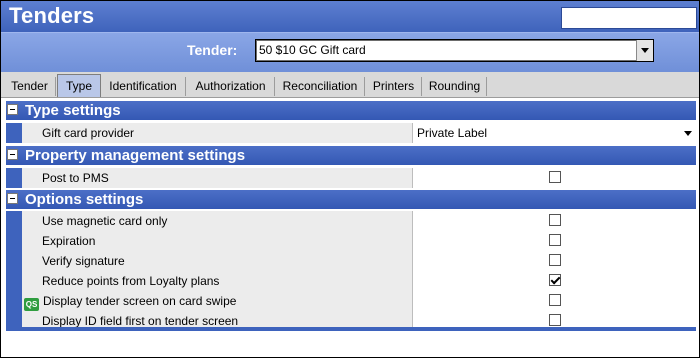  Describe the element at coordinates (212, 50) in the screenshot. I see `tender-label: Tender:` at that location.